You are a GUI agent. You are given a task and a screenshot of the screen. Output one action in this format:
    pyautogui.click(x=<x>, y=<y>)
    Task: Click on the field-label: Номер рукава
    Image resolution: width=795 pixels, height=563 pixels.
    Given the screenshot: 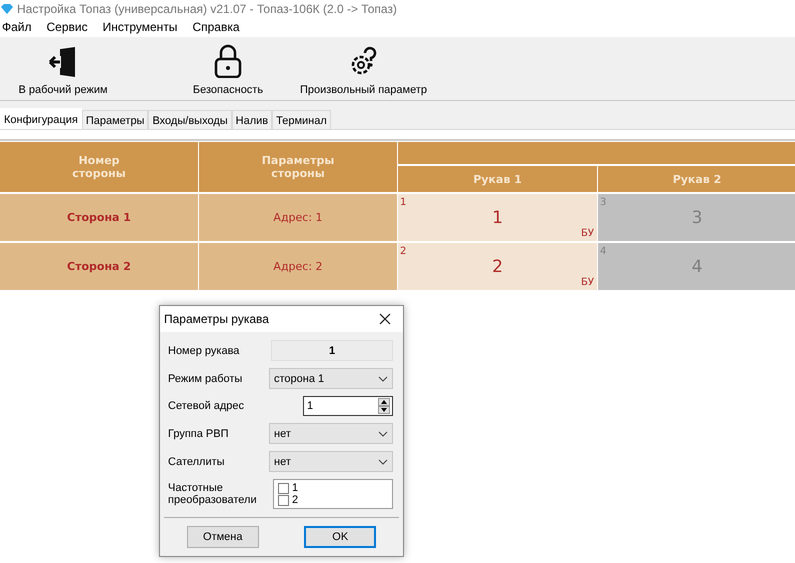 What is the action you would take?
    pyautogui.click(x=204, y=350)
    